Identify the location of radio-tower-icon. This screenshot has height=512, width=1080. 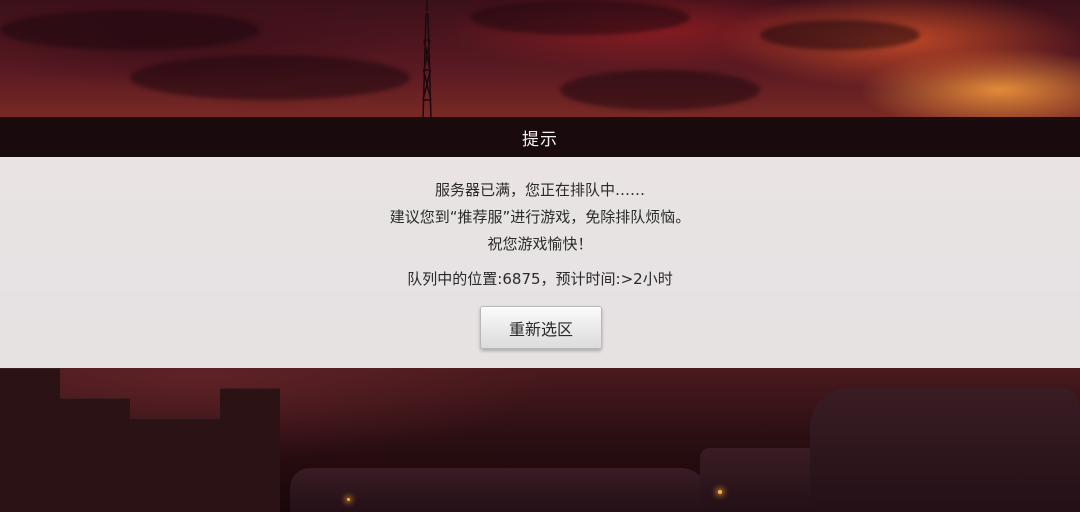
(427, 60).